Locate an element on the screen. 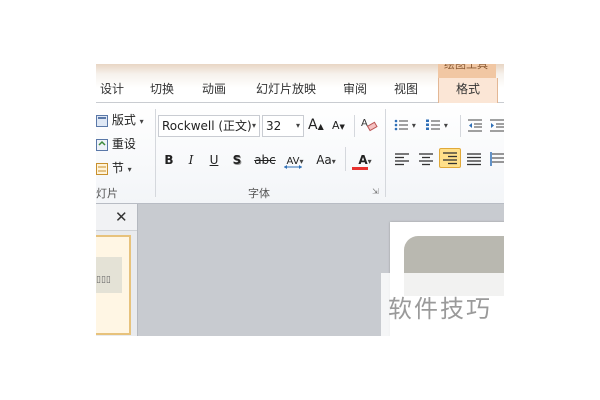 Image resolution: width=600 pixels, height=400 pixels. columns-button is located at coordinates (497, 159).